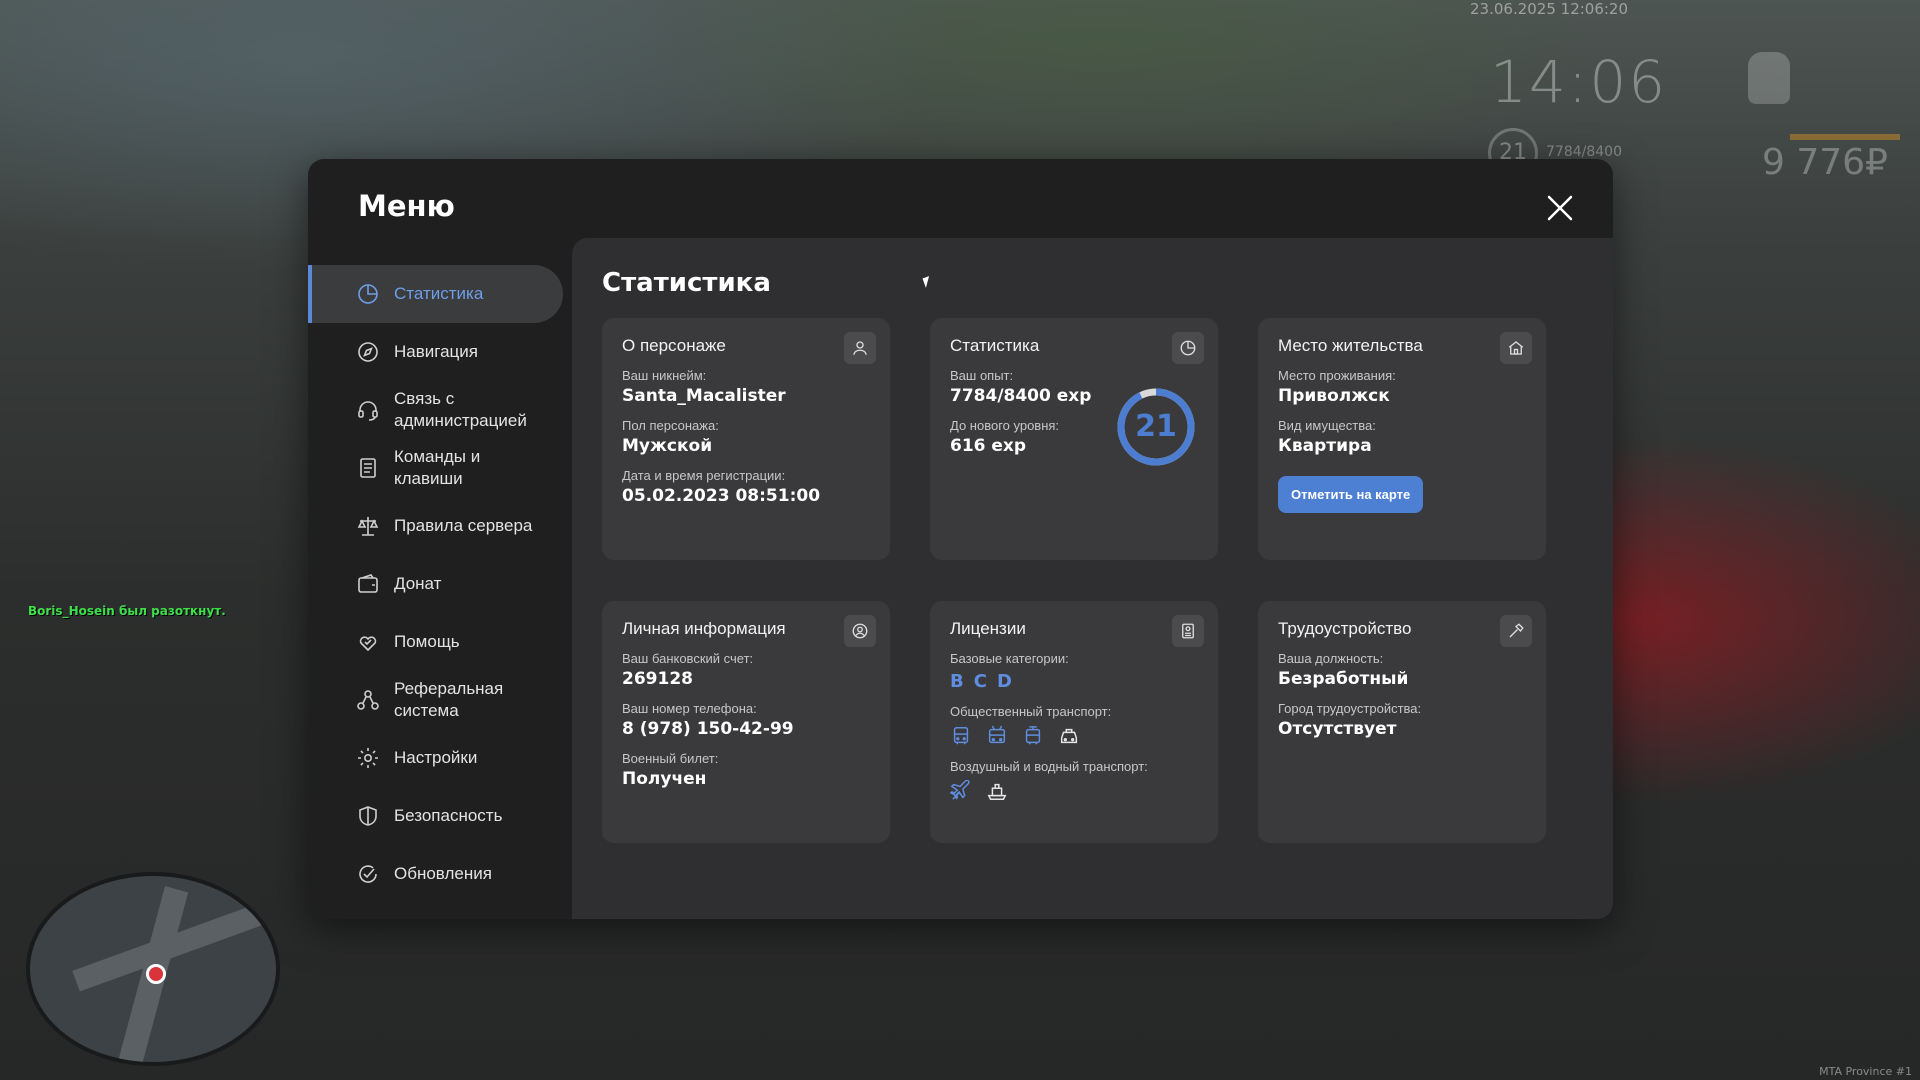 Image resolution: width=1920 pixels, height=1080 pixels. I want to click on sidebar-item-donate: Донат, so click(435, 584).